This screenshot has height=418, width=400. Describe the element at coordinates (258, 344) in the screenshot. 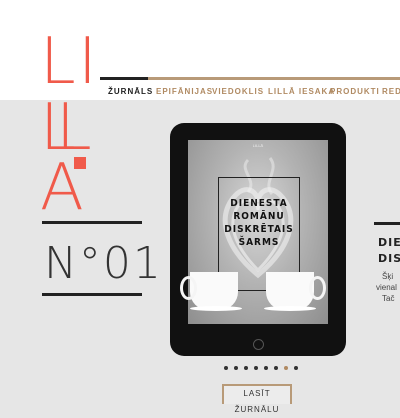

I see `tablet-home-button` at that location.